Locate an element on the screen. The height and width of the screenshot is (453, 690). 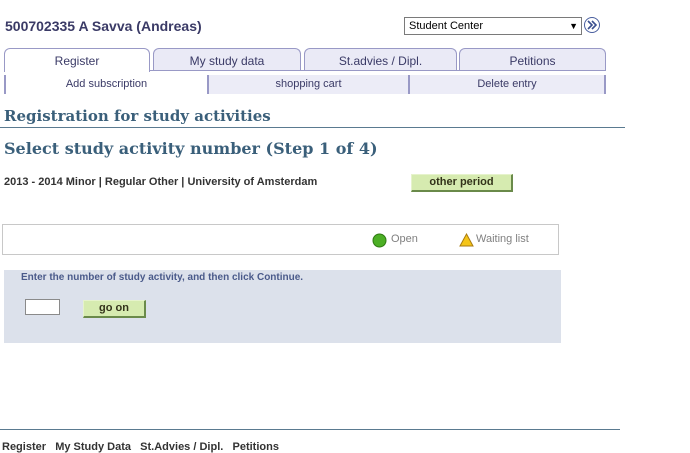
subtab-shopping-cart: shopping cart is located at coordinates (307, 84).